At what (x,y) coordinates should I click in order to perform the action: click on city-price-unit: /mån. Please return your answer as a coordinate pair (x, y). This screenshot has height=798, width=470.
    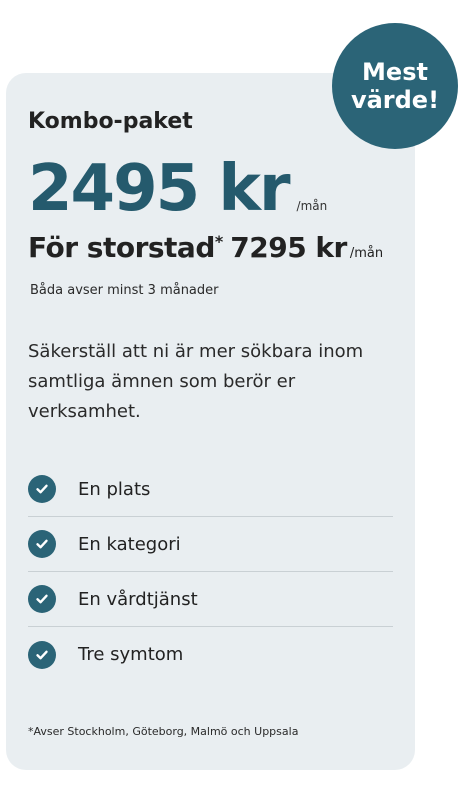
    Looking at the image, I should click on (366, 253).